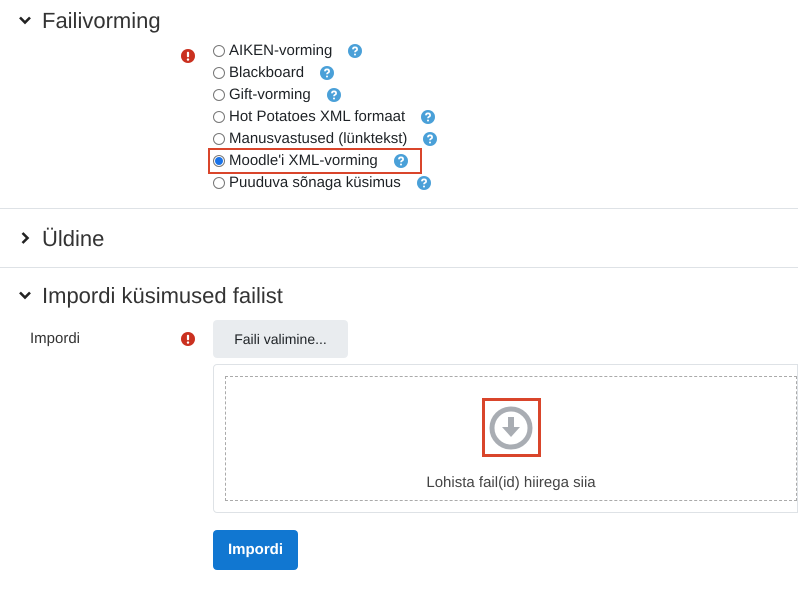 The height and width of the screenshot is (601, 798). Describe the element at coordinates (399, 19) in the screenshot. I see `section-header: Failivorming` at that location.